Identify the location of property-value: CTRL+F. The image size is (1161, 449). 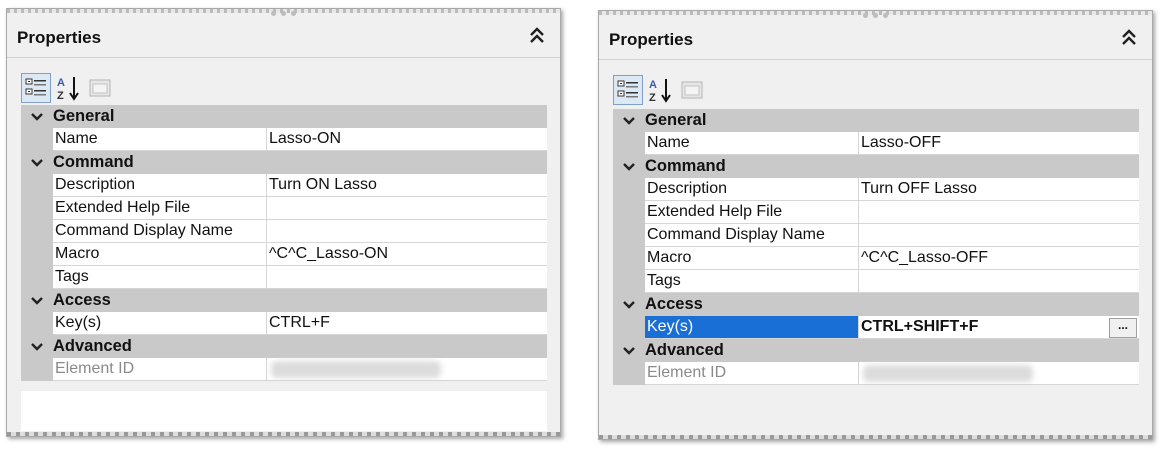
(407, 323).